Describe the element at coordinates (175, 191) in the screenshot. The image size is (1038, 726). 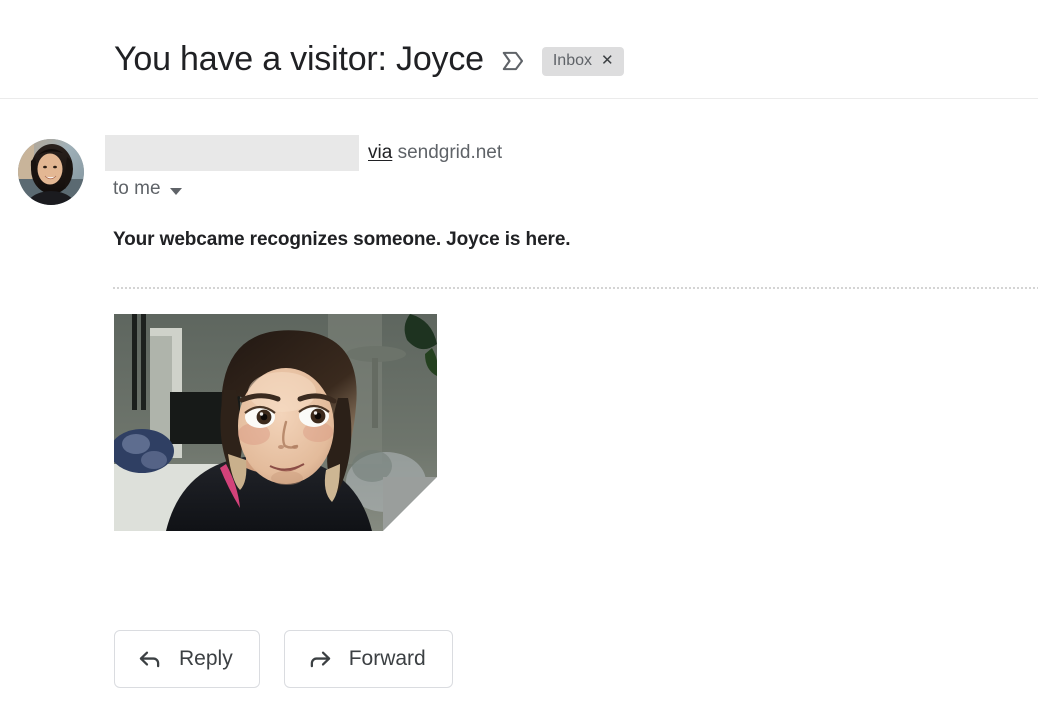
I see `chevron-down-icon` at that location.